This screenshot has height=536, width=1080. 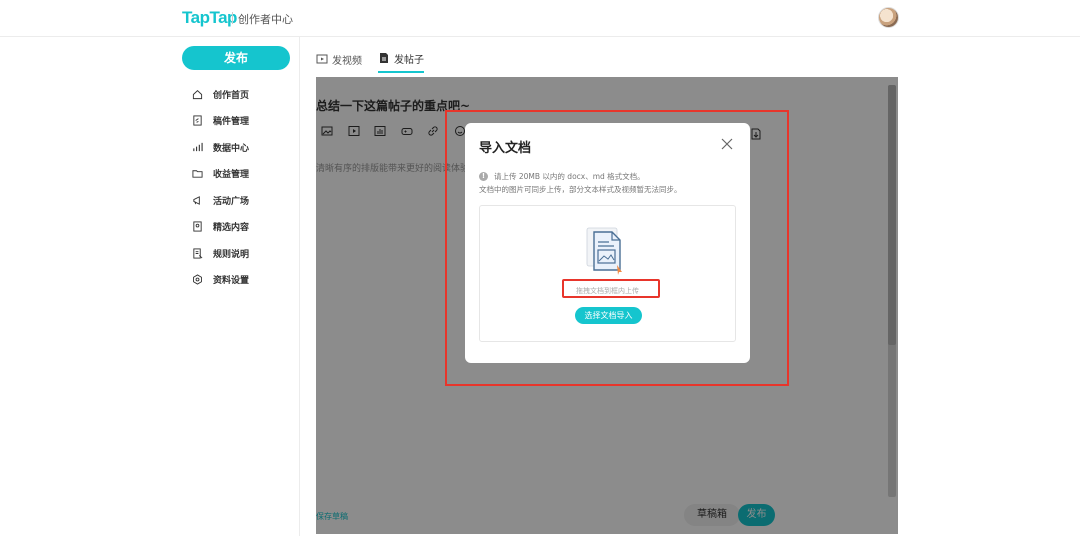 I want to click on sidebar-item-label: 资料设置, so click(x=231, y=281).